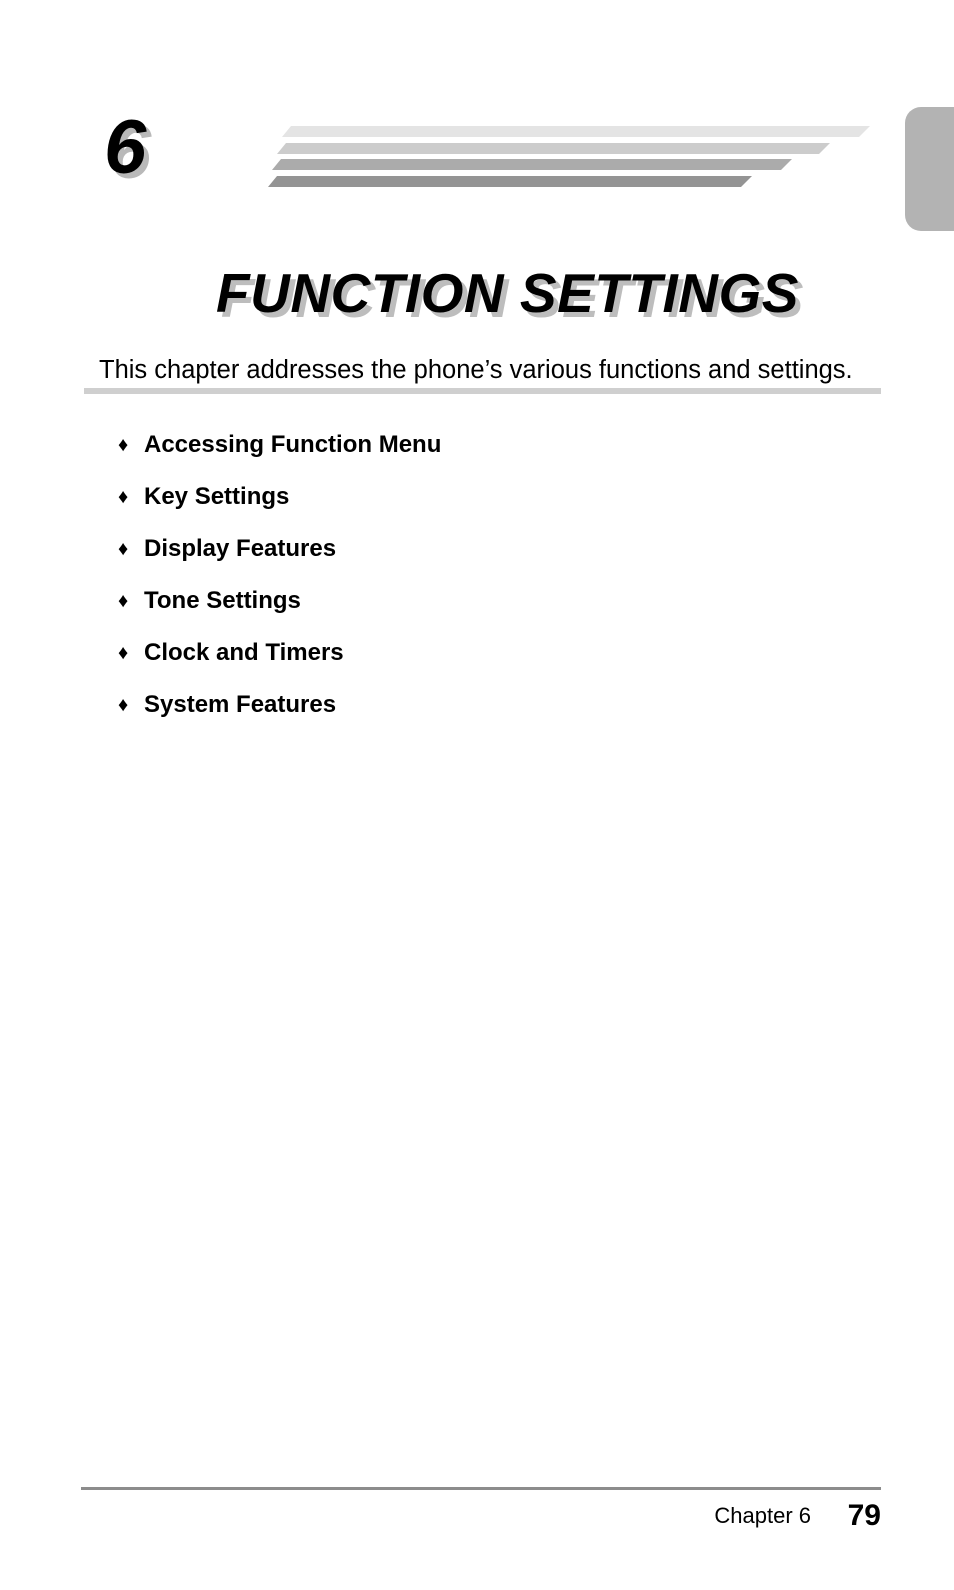  Describe the element at coordinates (468, 612) in the screenshot. I see `list-item: ♦ Tone Settings` at that location.